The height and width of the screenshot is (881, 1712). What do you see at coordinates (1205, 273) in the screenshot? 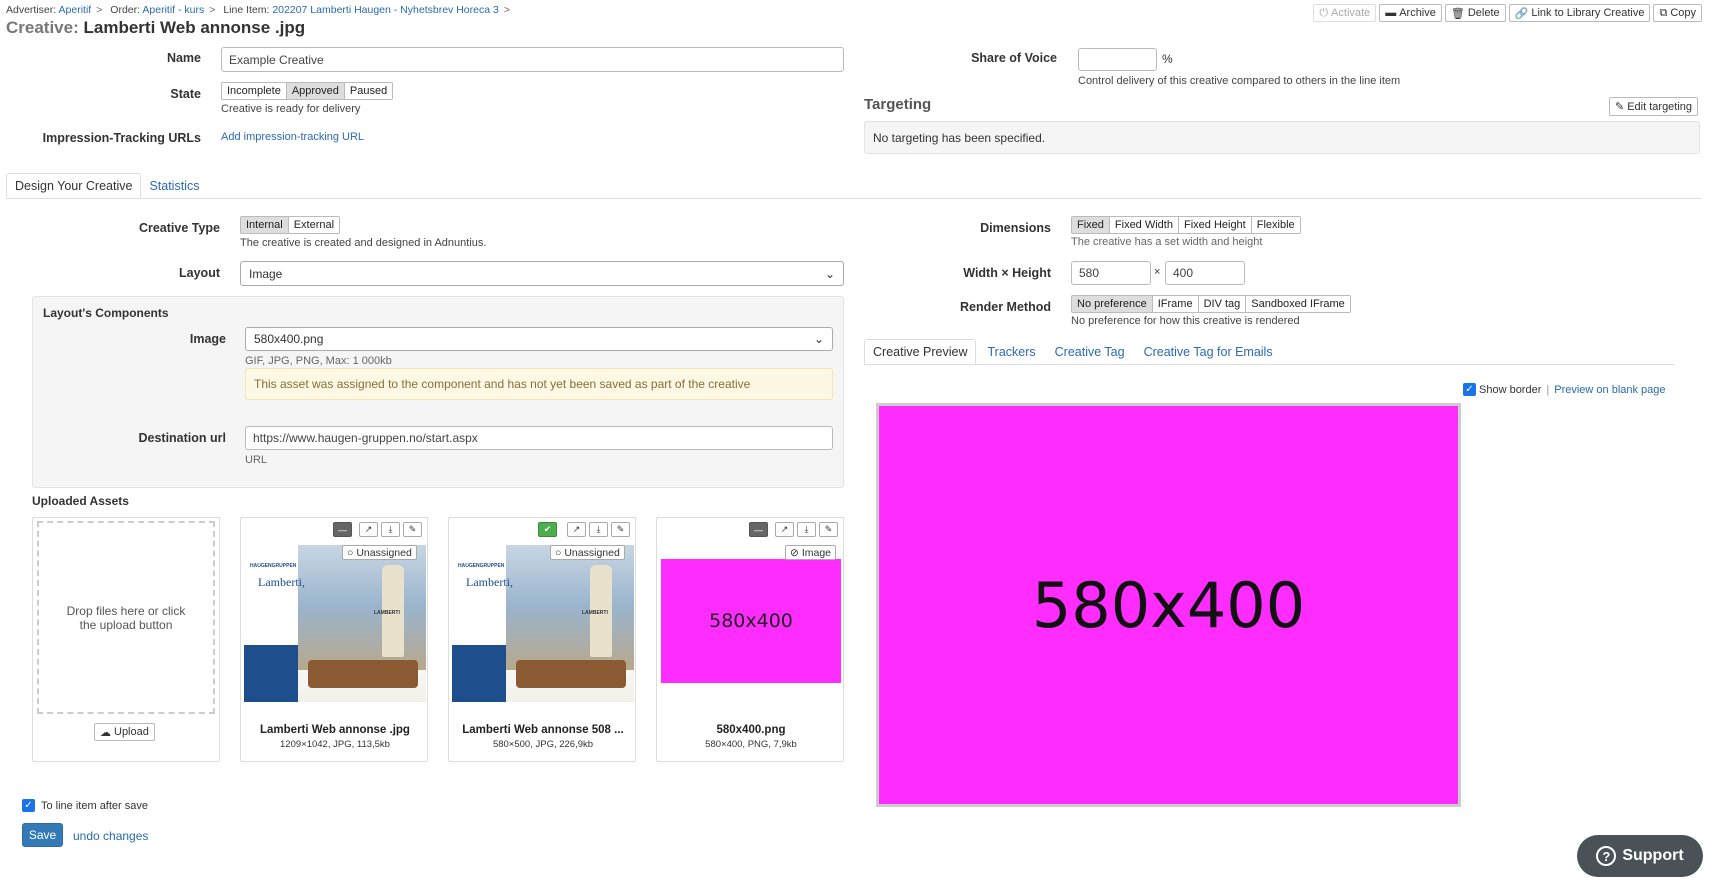
I see `height-input: 400` at bounding box center [1205, 273].